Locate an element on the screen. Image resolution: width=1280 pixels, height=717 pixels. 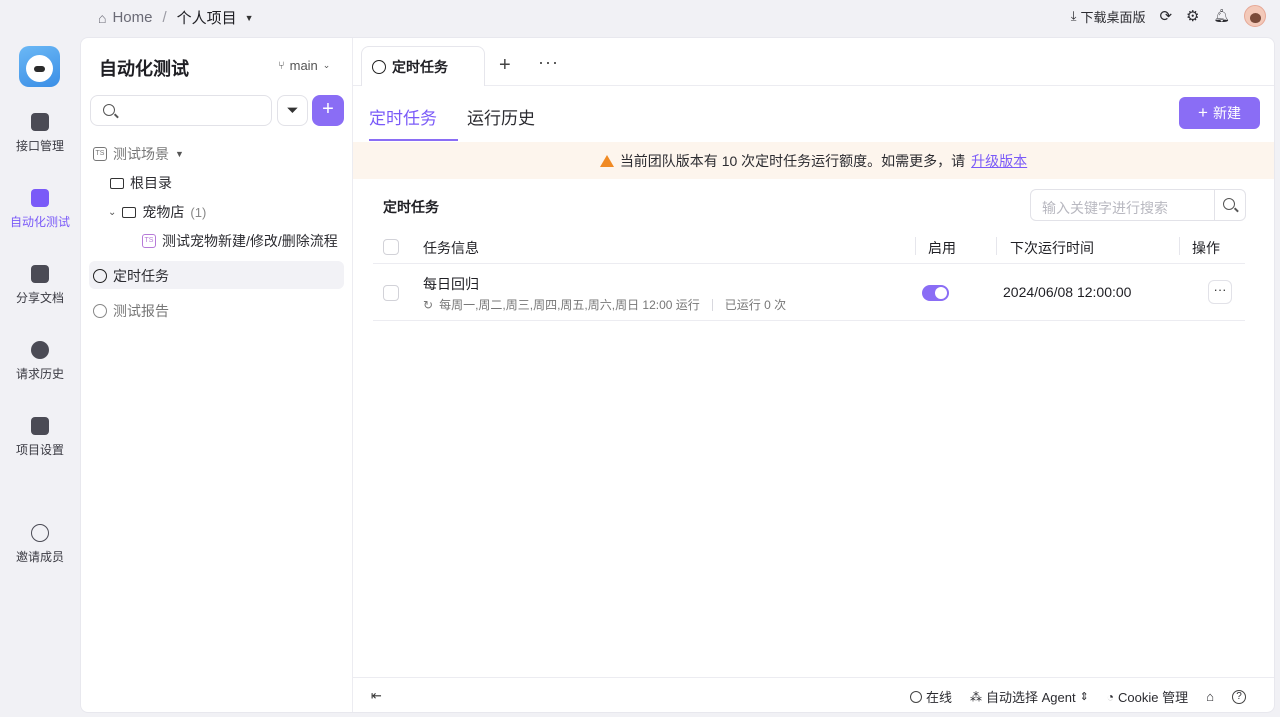
breadcrumb: ⌂ Home / 个人项目 ▼ is located at coordinates (176, 17).